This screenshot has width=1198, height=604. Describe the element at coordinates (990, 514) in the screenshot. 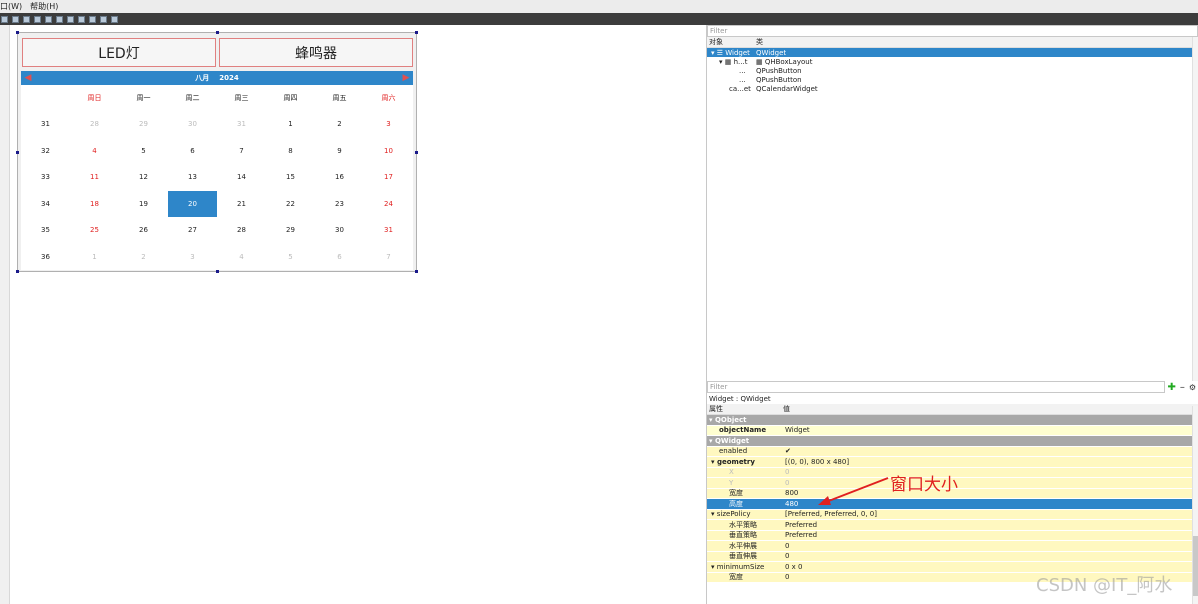

I see `prop-value: [Preferred, Preferred, 0, 0]` at that location.